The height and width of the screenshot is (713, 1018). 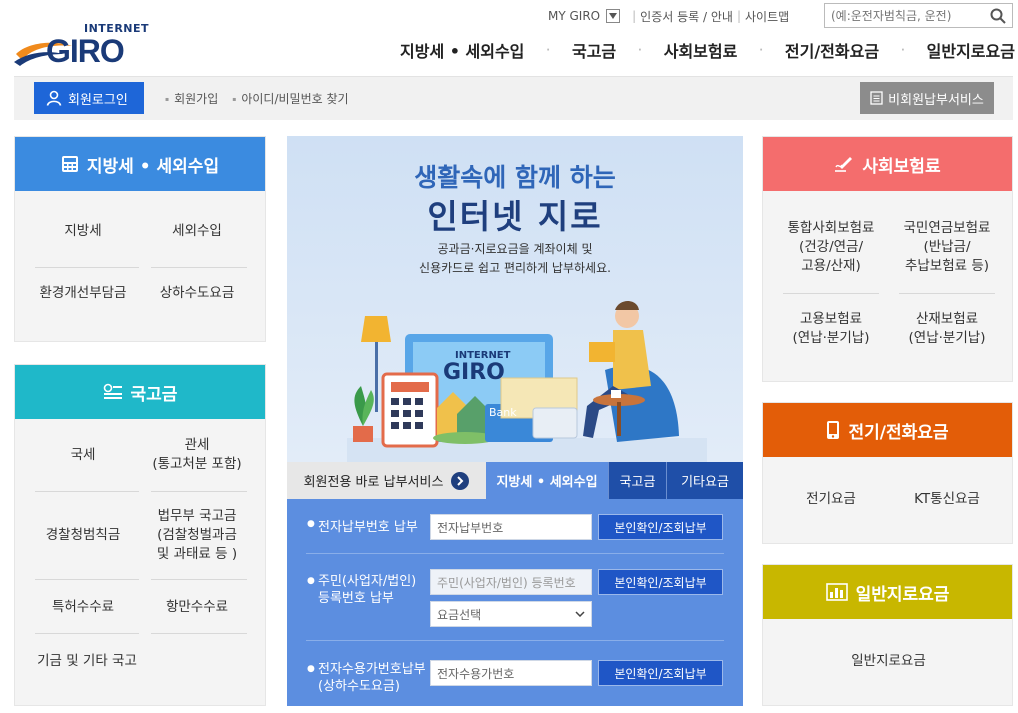 What do you see at coordinates (887, 473) in the screenshot?
I see `utility-panel: 전기/전화요금 전기요금 KT통신요금` at bounding box center [887, 473].